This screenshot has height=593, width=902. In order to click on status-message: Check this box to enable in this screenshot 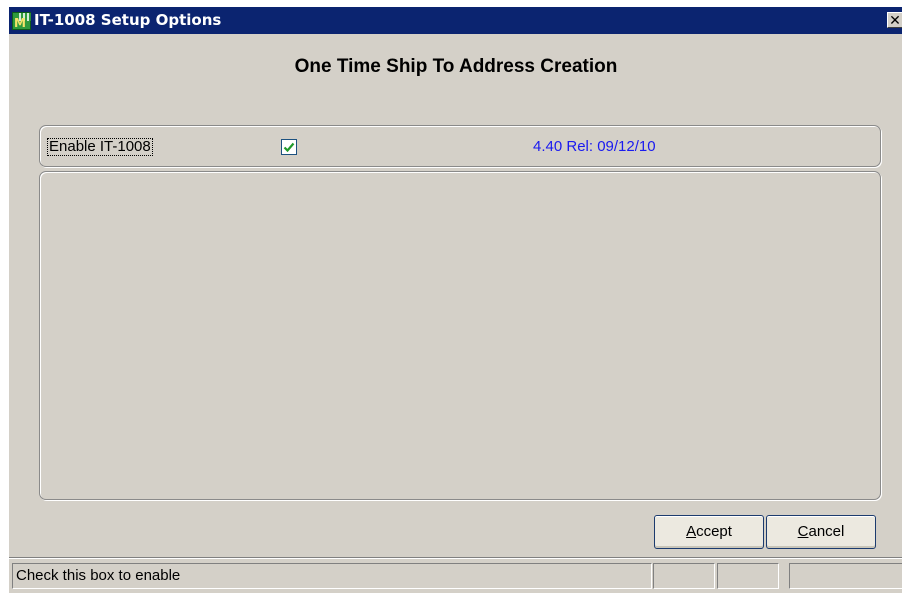, I will do `click(332, 576)`.